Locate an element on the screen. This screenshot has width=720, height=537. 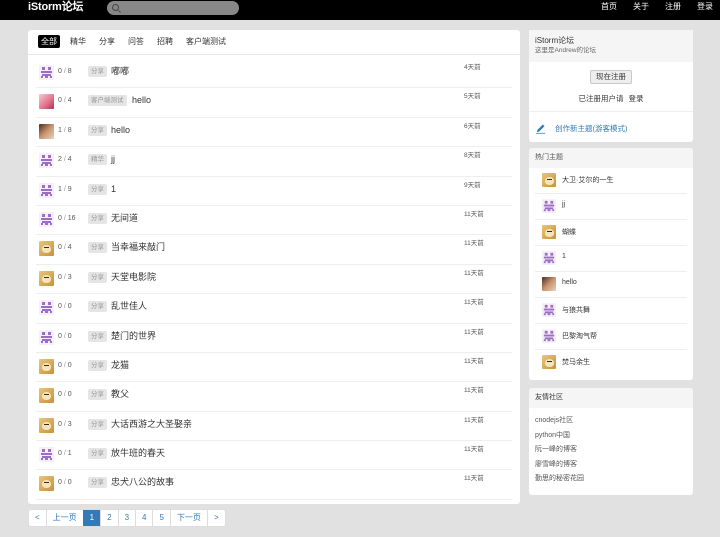
topic-row: 0 / 3 分享 天堂电影院 11天前 is located at coordinates (274, 280).